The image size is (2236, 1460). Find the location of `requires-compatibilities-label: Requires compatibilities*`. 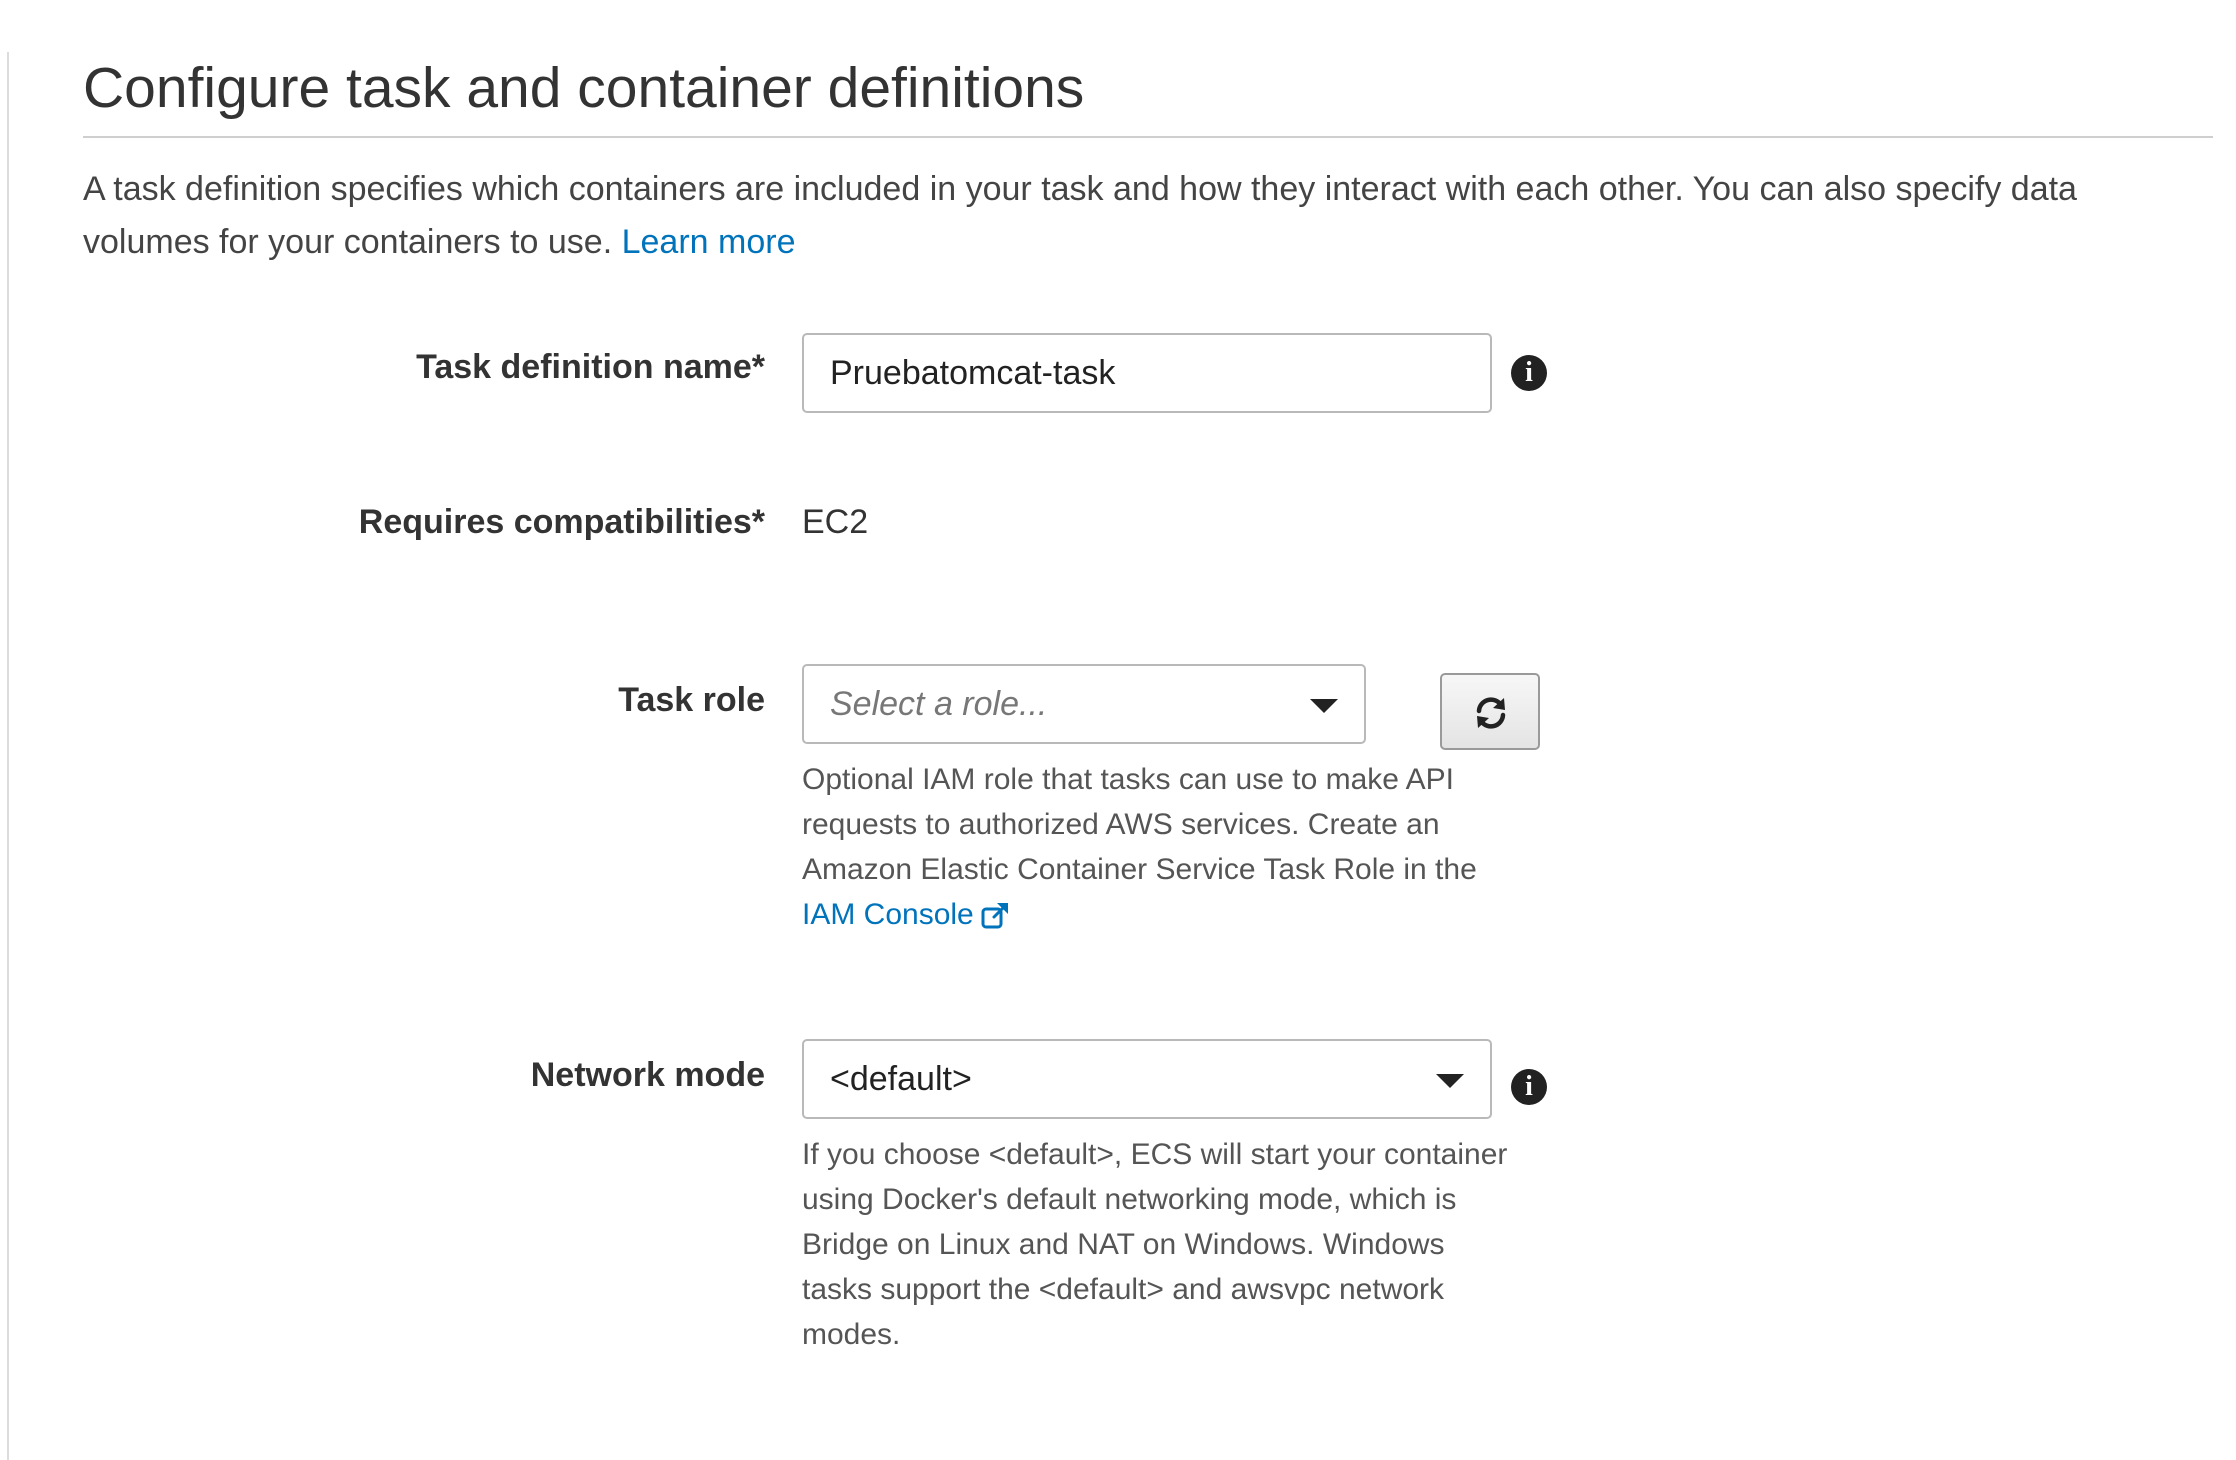

requires-compatibilities-label: Requires compatibilities* is located at coordinates (561, 522).